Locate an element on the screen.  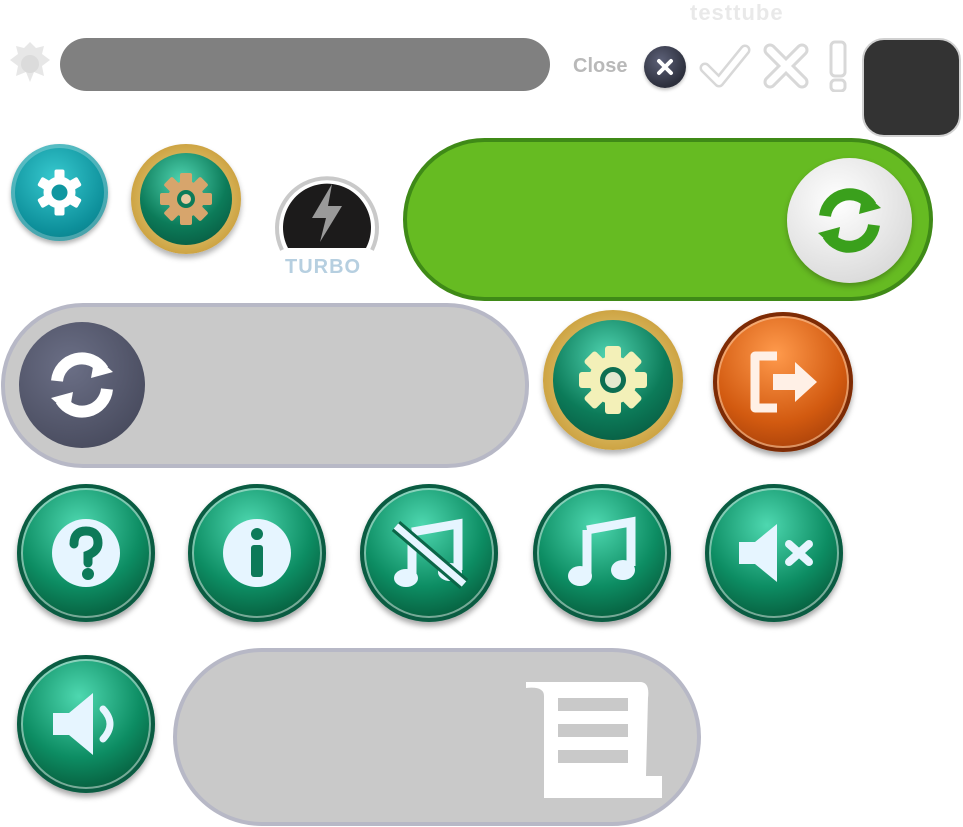
volume-button is located at coordinates (86, 724).